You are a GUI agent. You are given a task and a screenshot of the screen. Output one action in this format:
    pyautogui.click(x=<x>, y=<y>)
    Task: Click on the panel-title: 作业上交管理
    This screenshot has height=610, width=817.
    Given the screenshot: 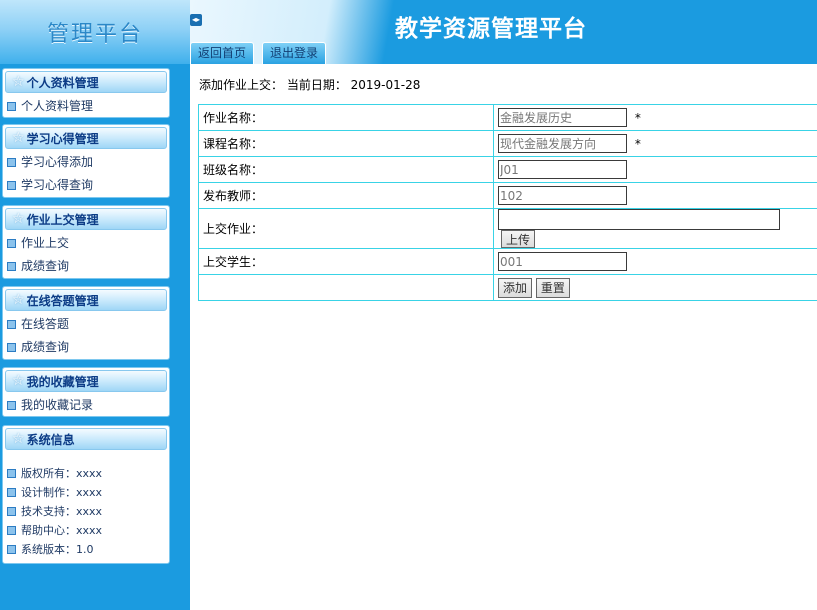 What is the action you would take?
    pyautogui.click(x=62, y=219)
    